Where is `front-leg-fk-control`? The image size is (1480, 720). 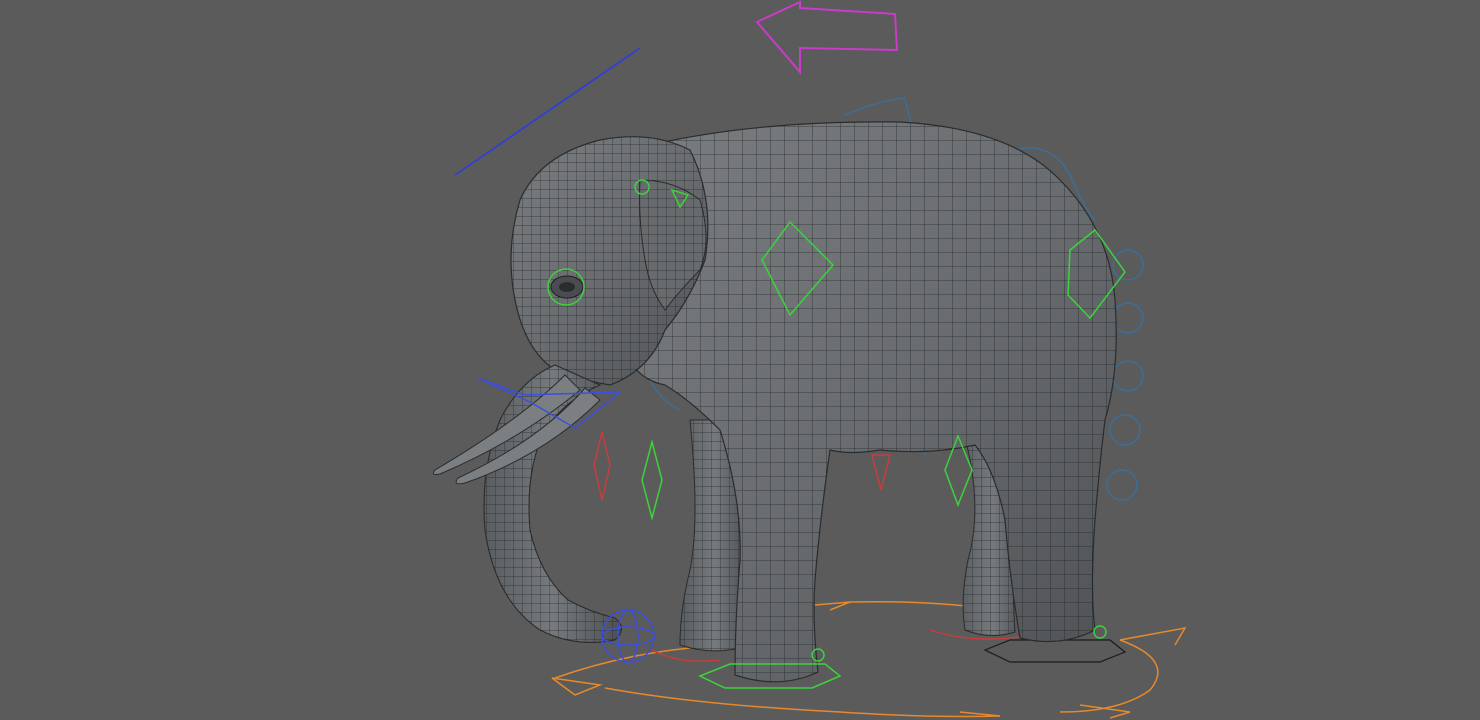
front-leg-fk-control is located at coordinates (652, 480).